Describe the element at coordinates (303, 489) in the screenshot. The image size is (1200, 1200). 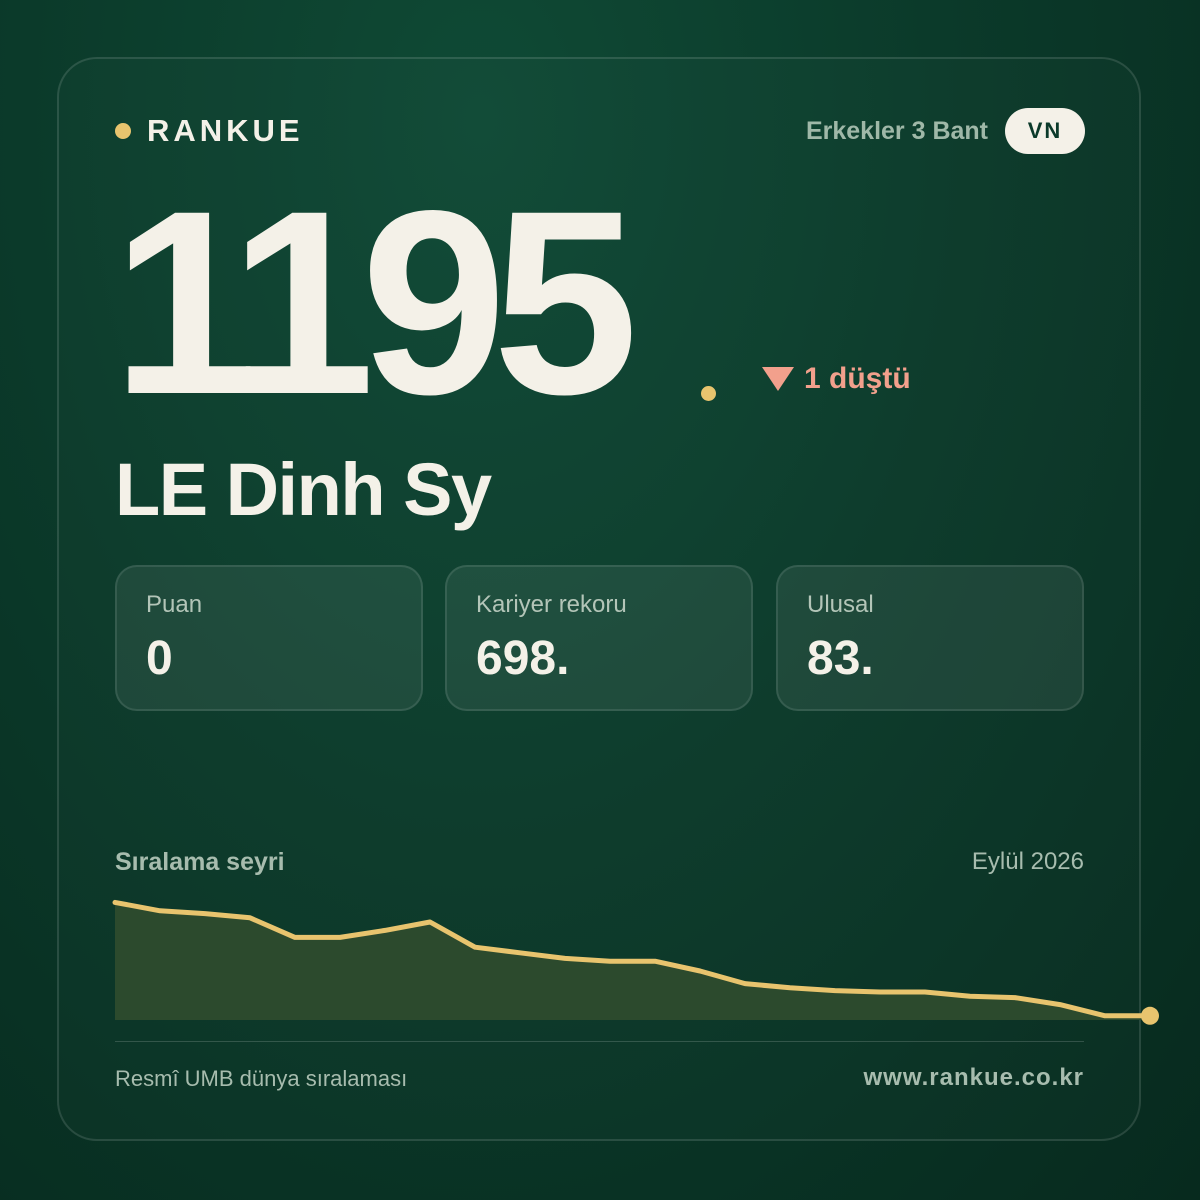
I see `player-name: LE Dinh Sy` at that location.